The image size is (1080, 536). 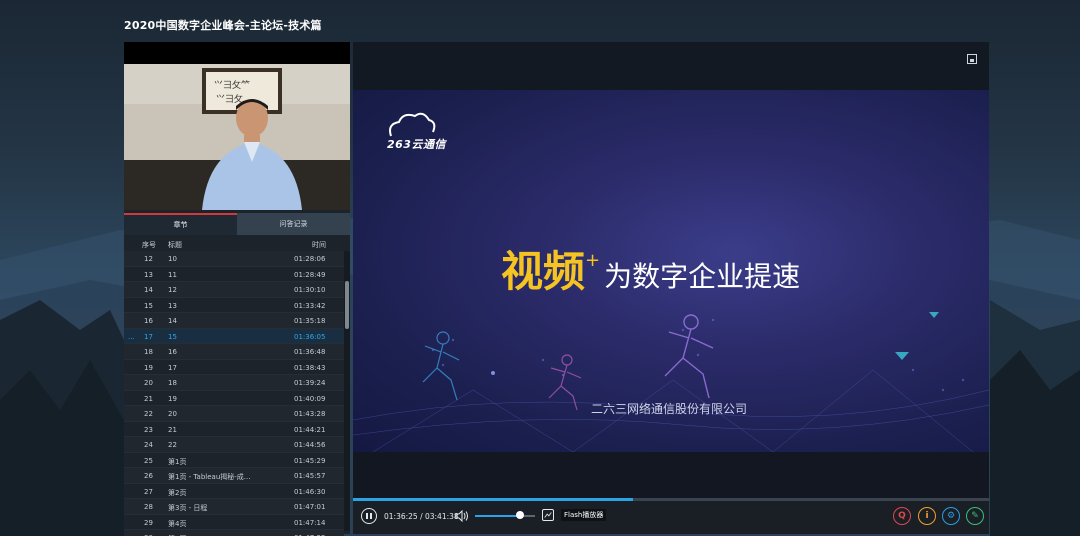 What do you see at coordinates (148, 336) in the screenshot?
I see `chapter-index: 17` at bounding box center [148, 336].